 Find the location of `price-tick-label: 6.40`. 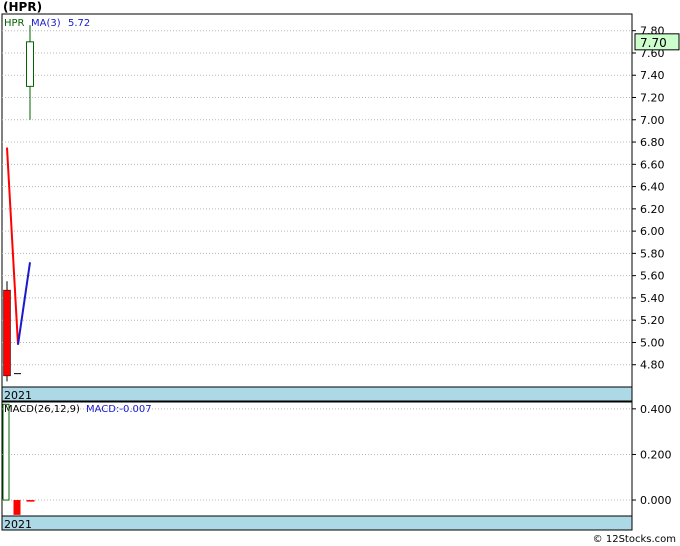

price-tick-label: 6.40 is located at coordinates (652, 187).